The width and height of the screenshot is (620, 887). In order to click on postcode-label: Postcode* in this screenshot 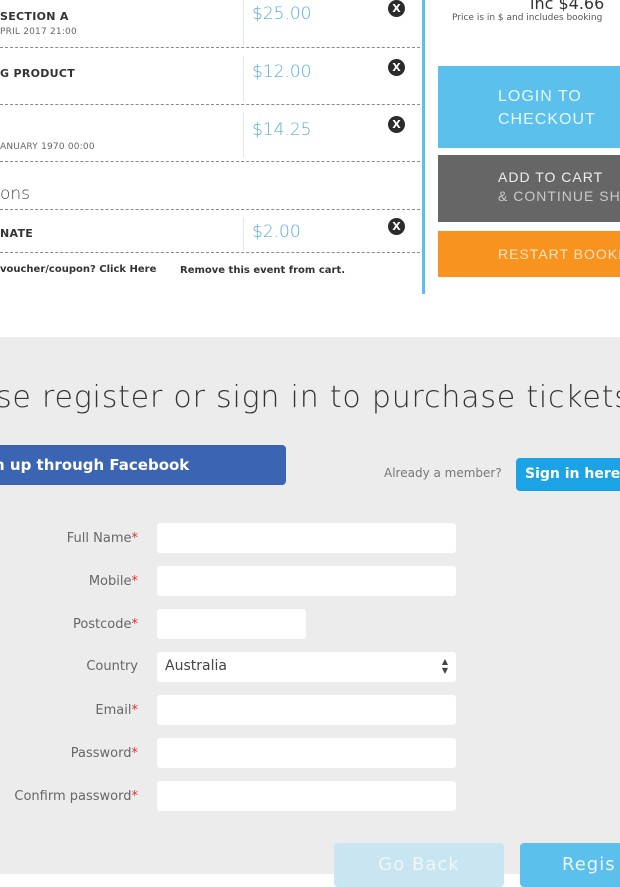, I will do `click(105, 624)`.